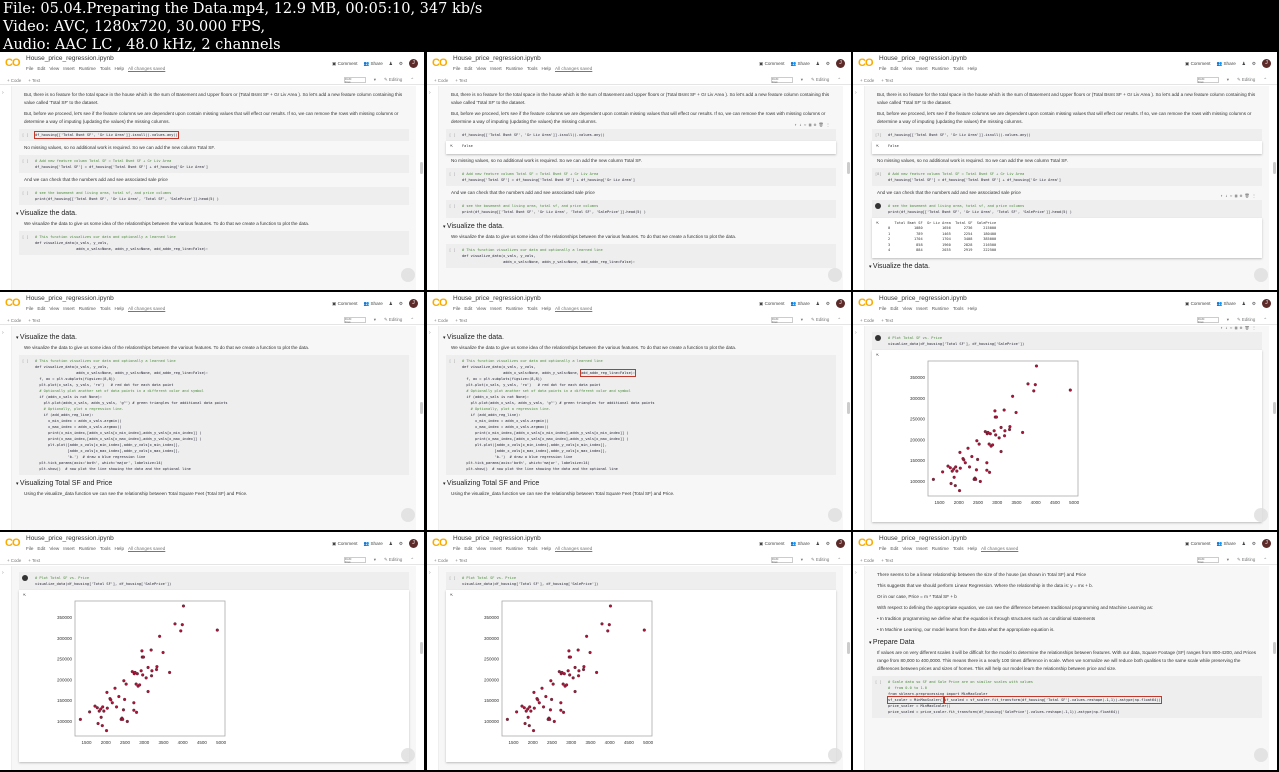 This screenshot has height=772, width=1279. I want to click on cell-prompt: [7], so click(878, 135).